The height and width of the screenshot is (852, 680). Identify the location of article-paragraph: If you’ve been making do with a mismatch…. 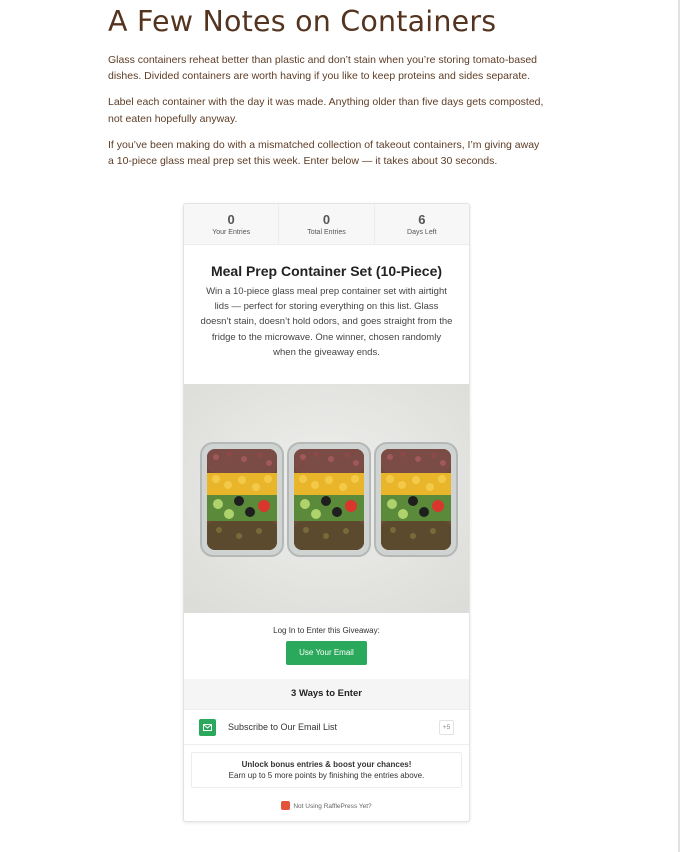
(324, 153).